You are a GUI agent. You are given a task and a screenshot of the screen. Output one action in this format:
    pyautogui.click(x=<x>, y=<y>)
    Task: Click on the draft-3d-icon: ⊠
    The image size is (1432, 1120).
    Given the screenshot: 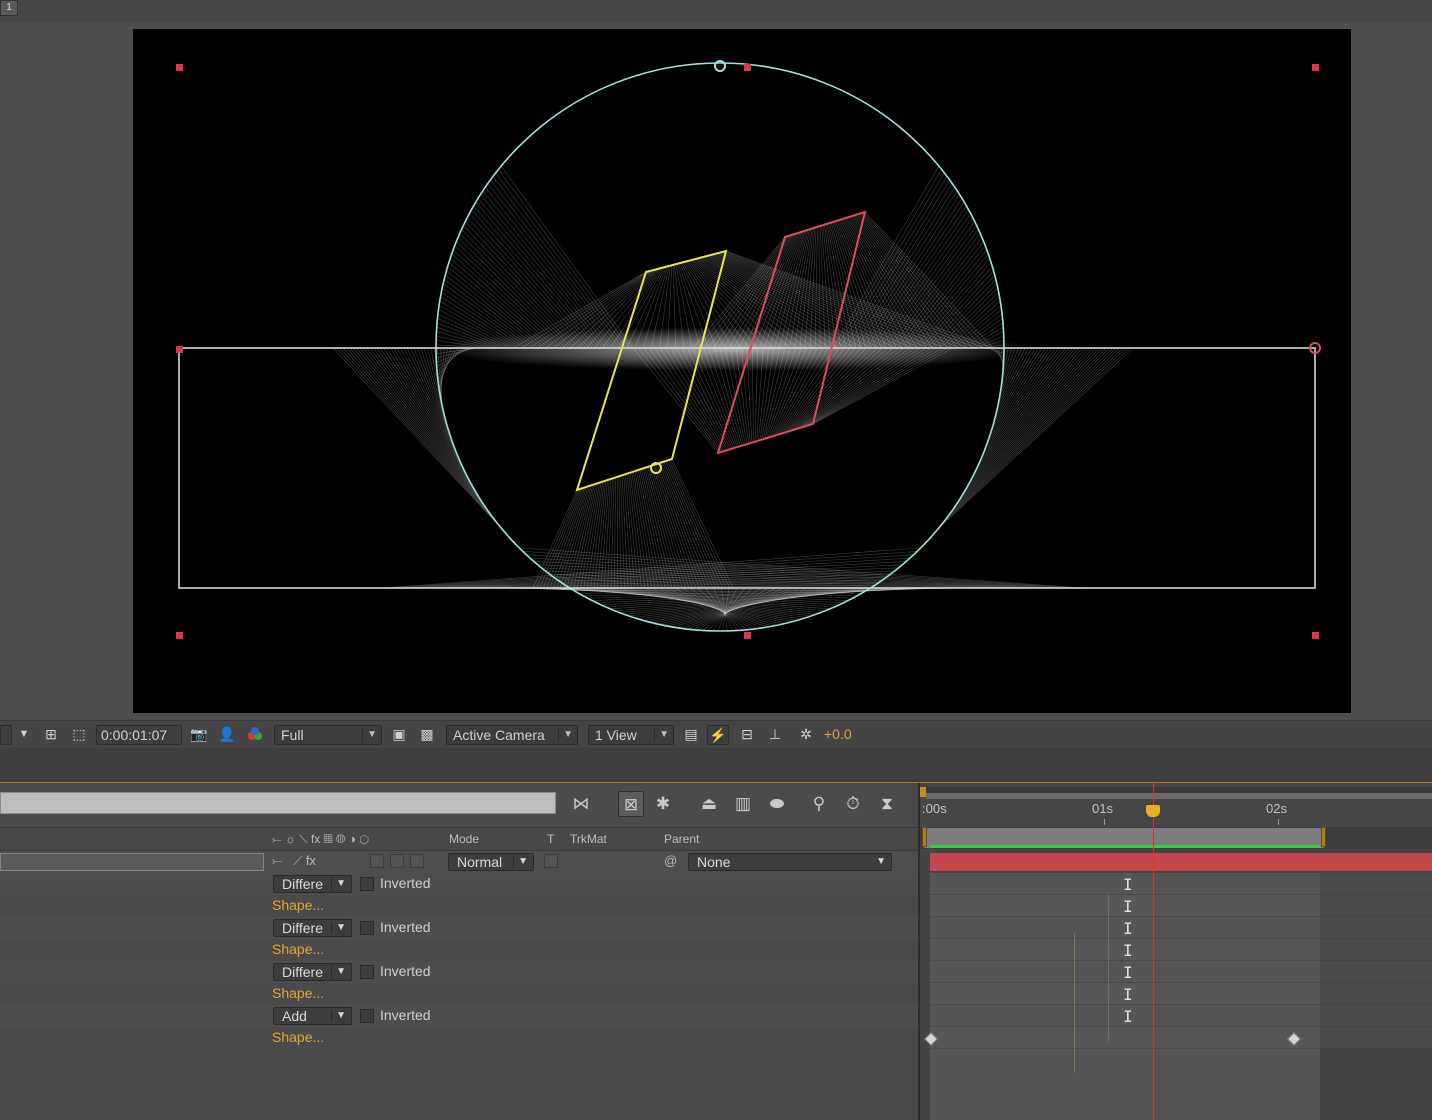 What is the action you would take?
    pyautogui.click(x=631, y=804)
    